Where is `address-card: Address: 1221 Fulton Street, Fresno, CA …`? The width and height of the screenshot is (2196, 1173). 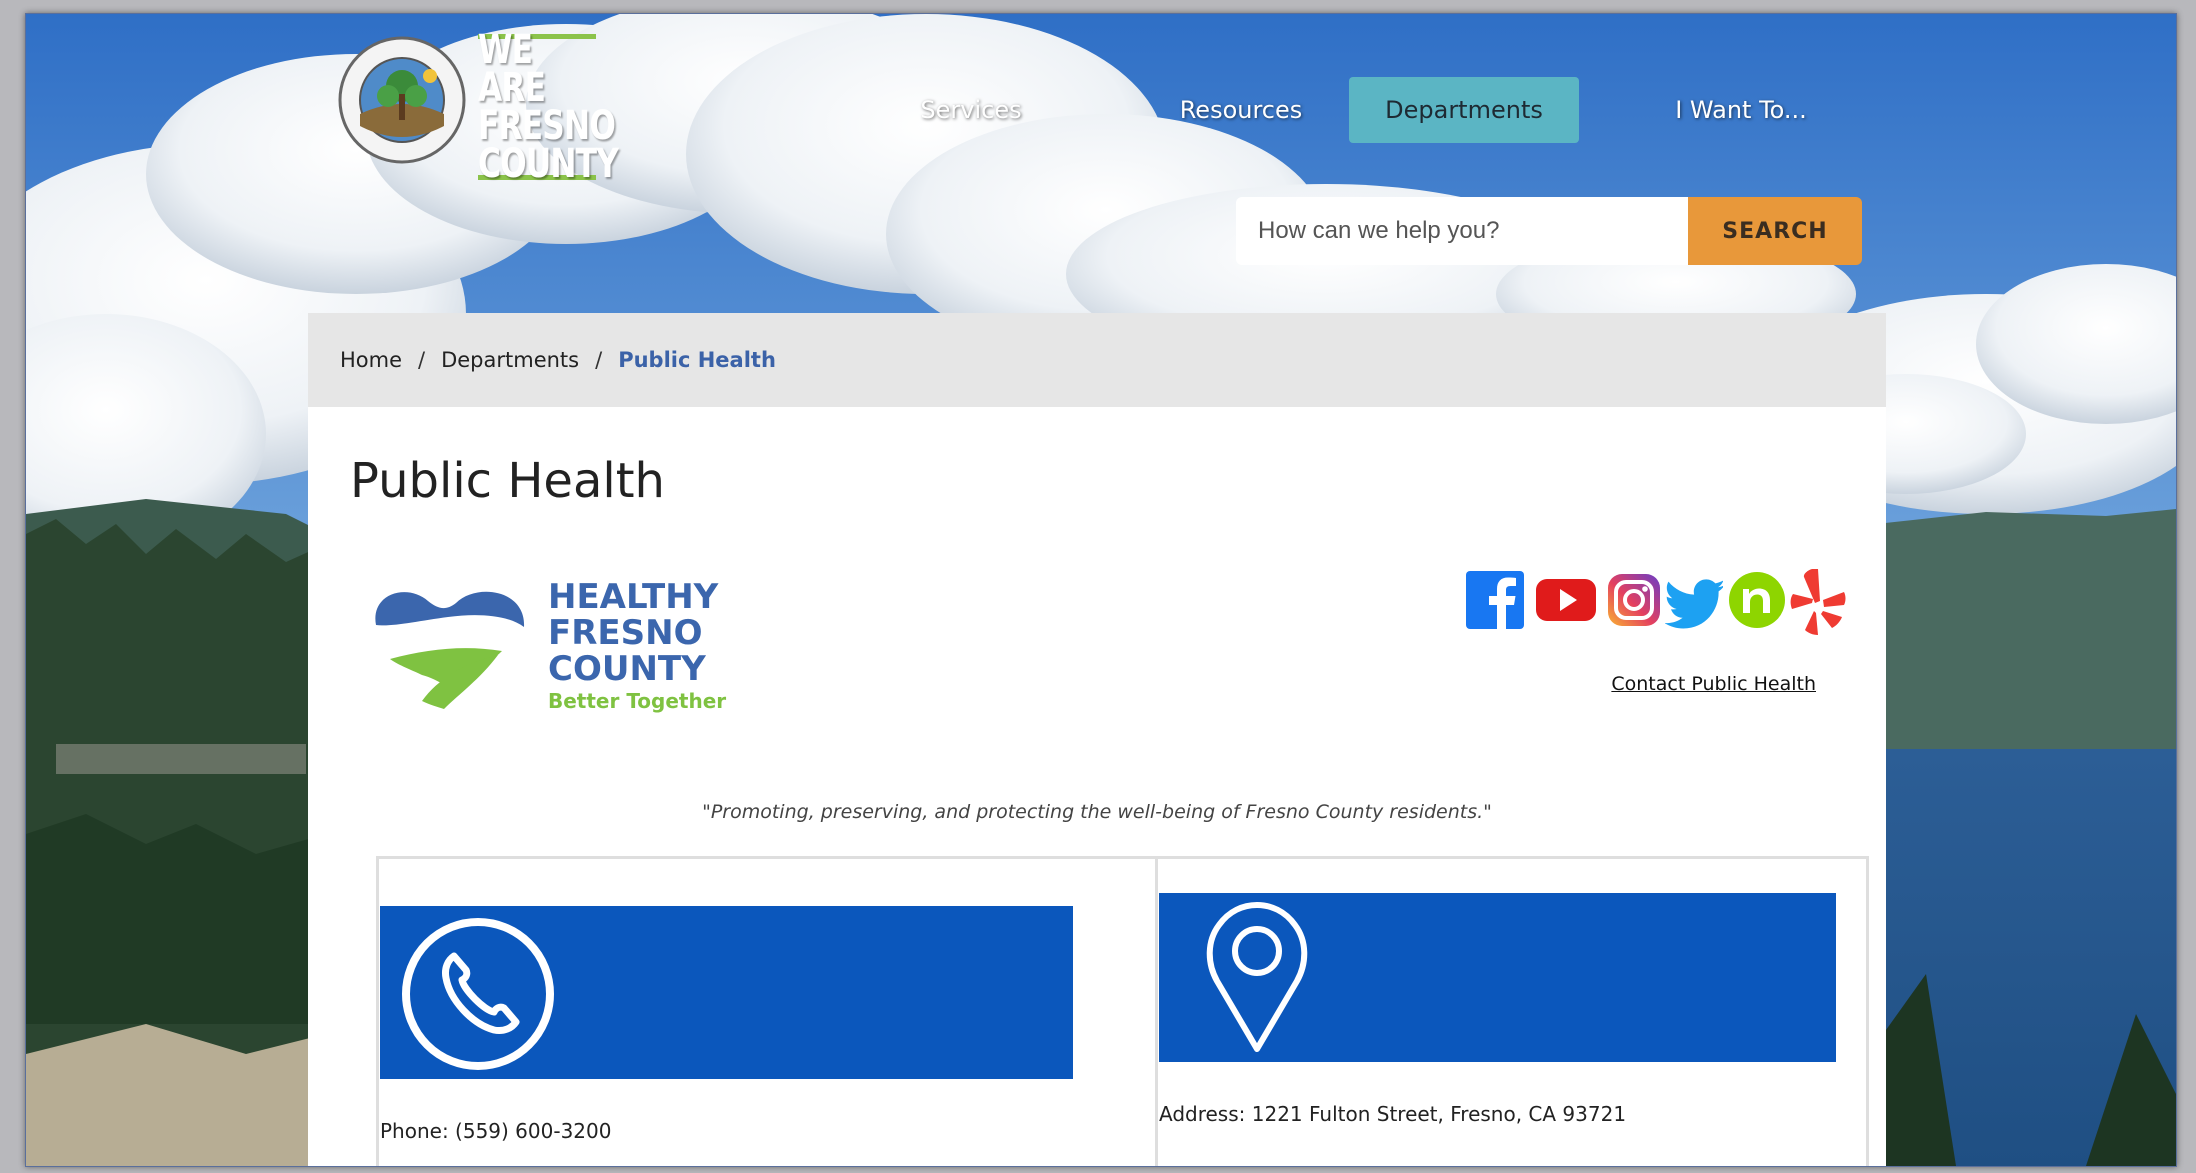 address-card: Address: 1221 Fulton Street, Fresno, CA … is located at coordinates (1512, 1011).